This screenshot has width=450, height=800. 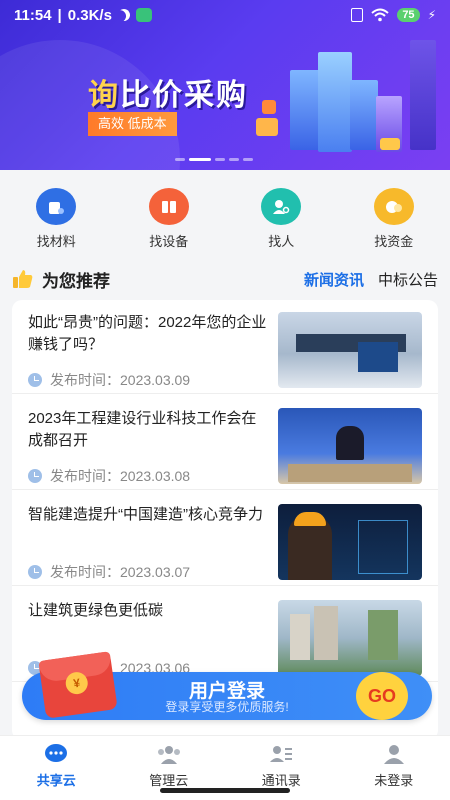 I want to click on tab-news: 新闻资讯, so click(x=334, y=279).